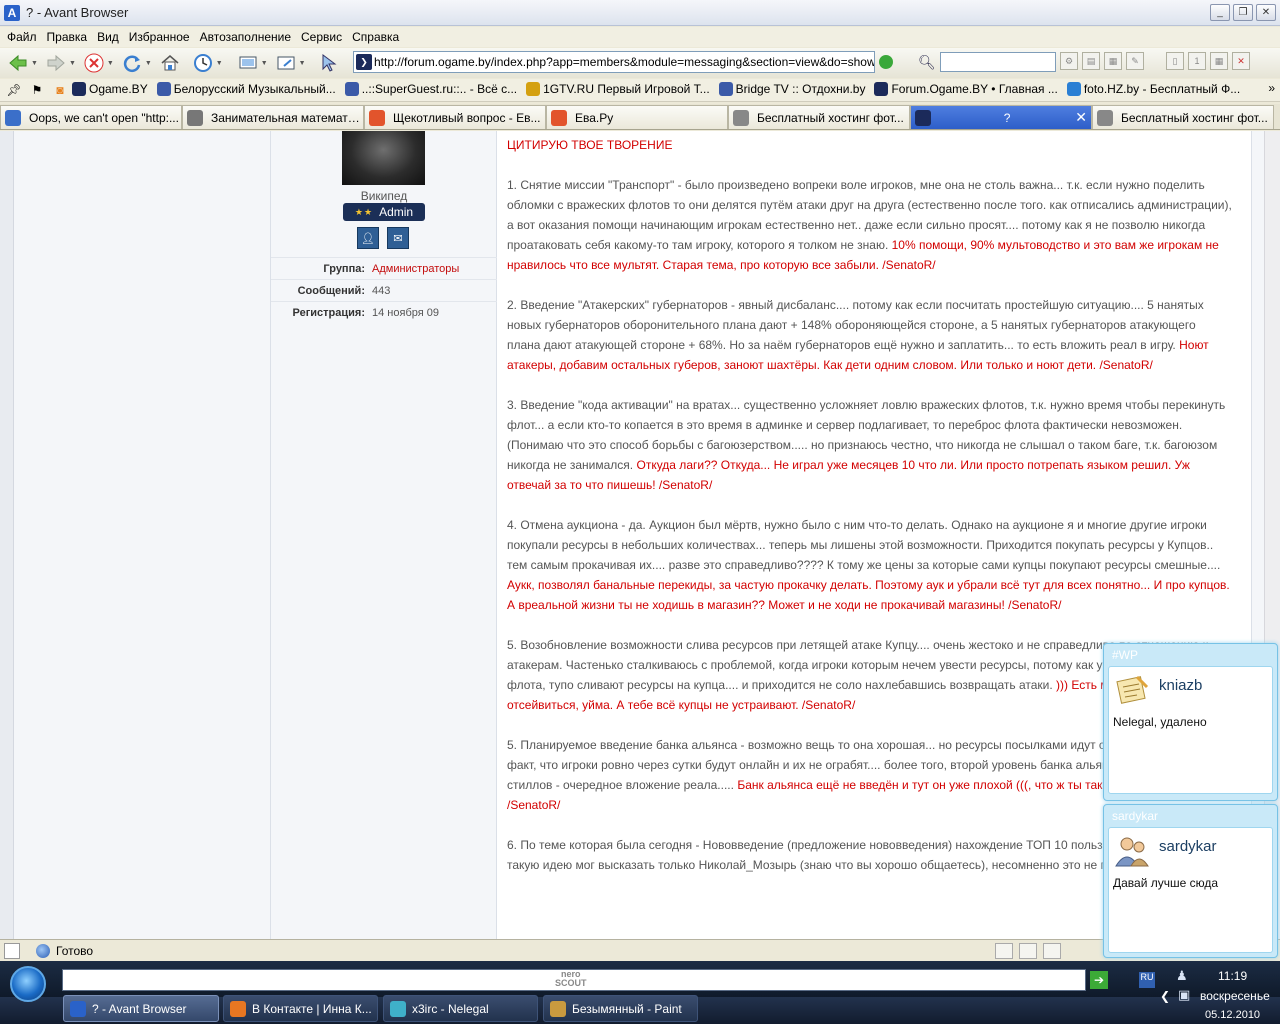  Describe the element at coordinates (1220, 12) in the screenshot. I see `minimize-button: _` at that location.